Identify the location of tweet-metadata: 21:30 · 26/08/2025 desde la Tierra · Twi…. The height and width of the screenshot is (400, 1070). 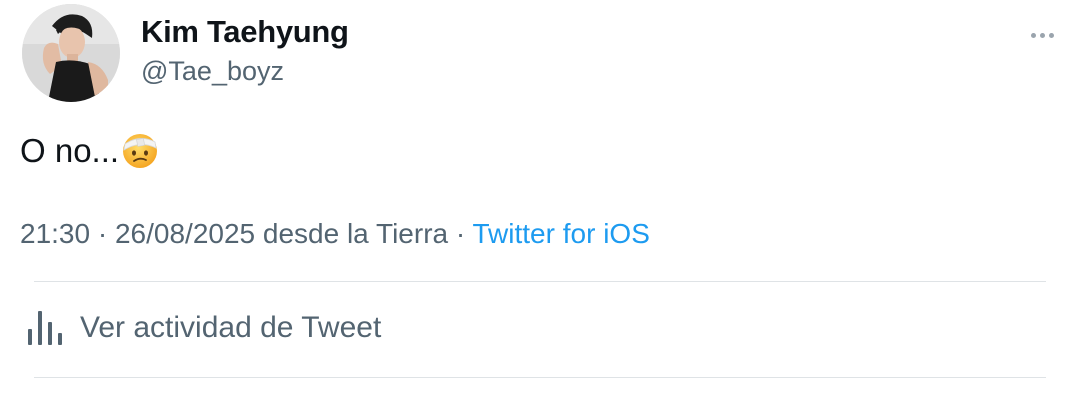
(335, 234).